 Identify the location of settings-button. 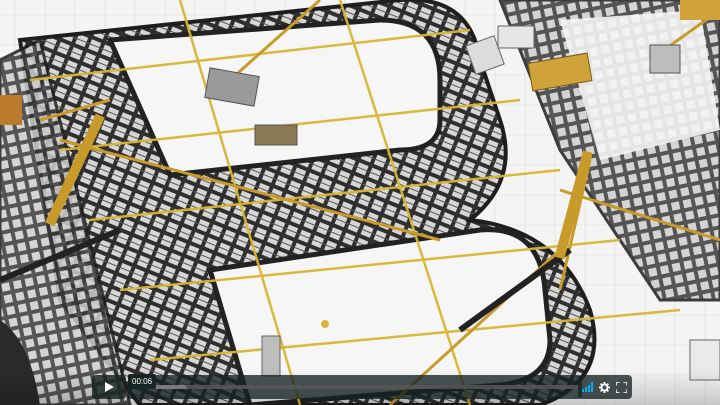
(605, 387).